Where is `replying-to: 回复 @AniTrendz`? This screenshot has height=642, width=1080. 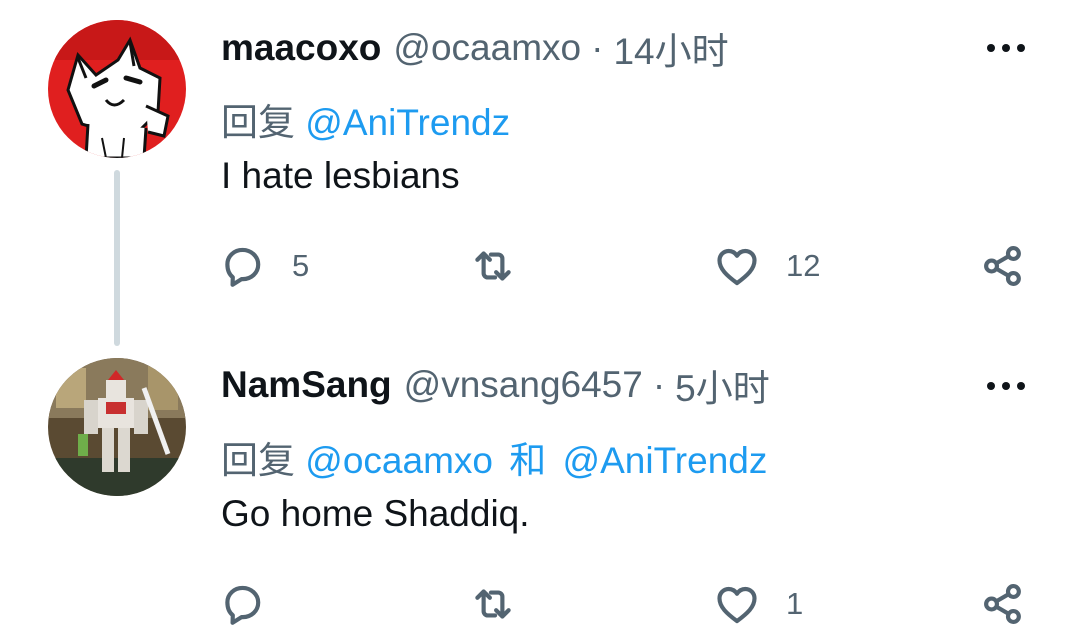 replying-to: 回复 @AniTrendz is located at coordinates (365, 119).